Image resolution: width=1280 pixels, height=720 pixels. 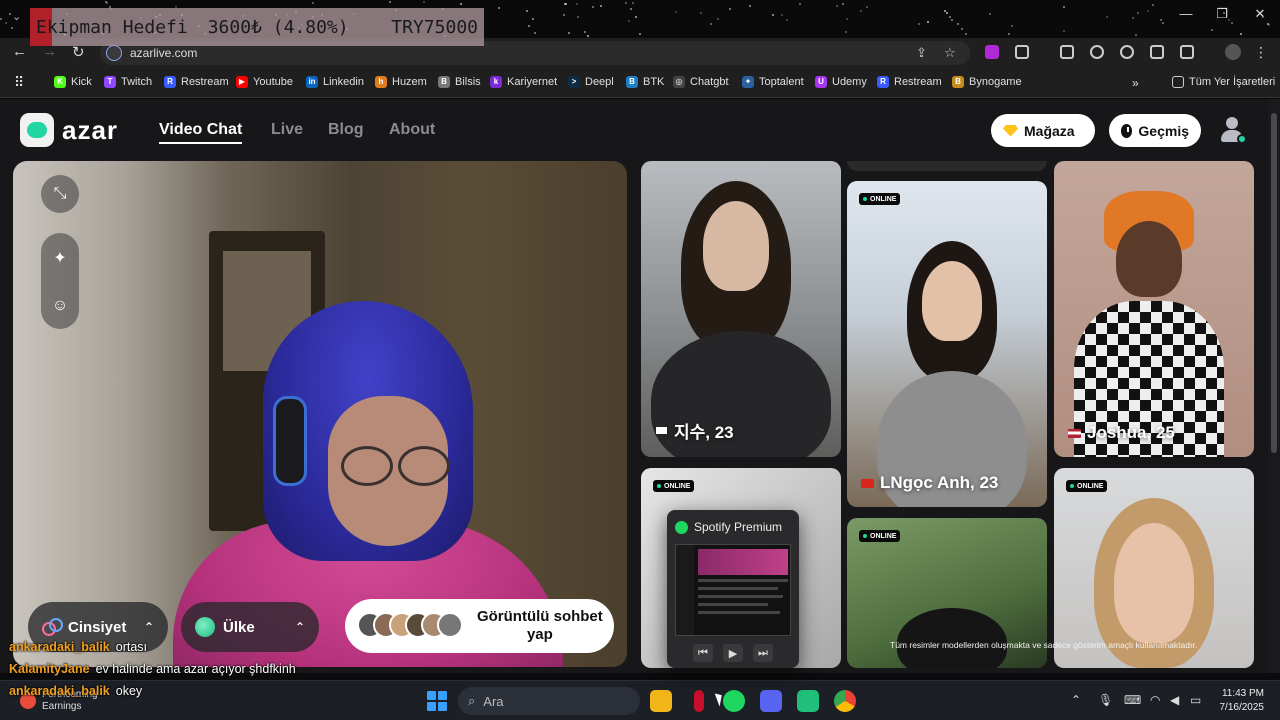 I want to click on sidepanel-icon, so click(x=1187, y=52).